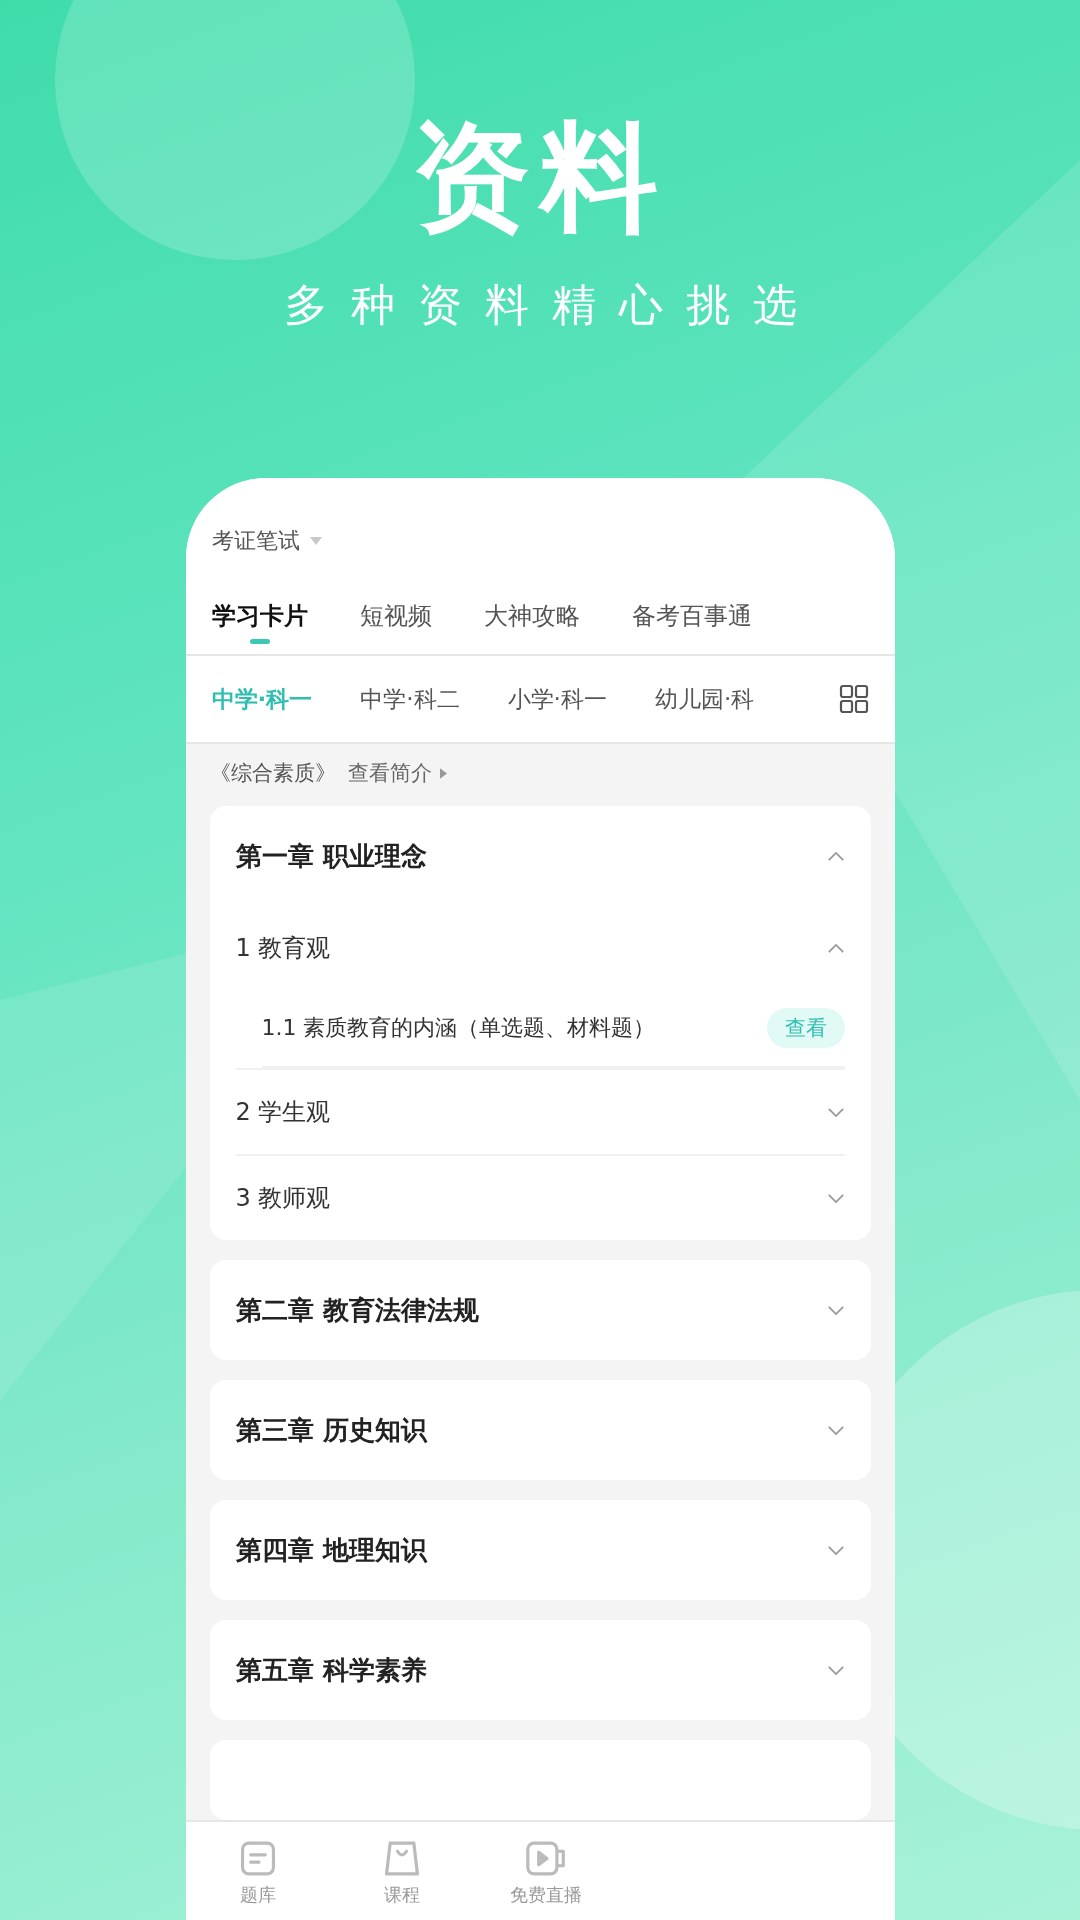  I want to click on subject-tab: 小学·科一, so click(557, 699).